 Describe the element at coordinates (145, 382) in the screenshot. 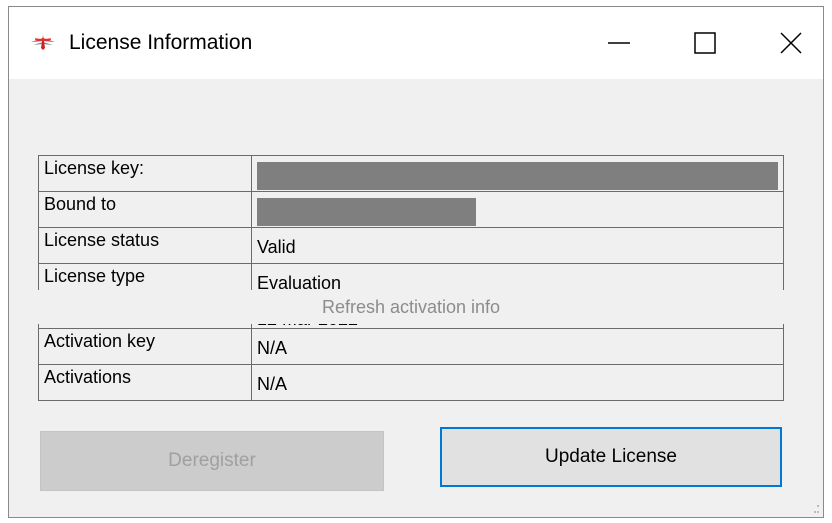

I see `row-label-cell: Activations` at that location.